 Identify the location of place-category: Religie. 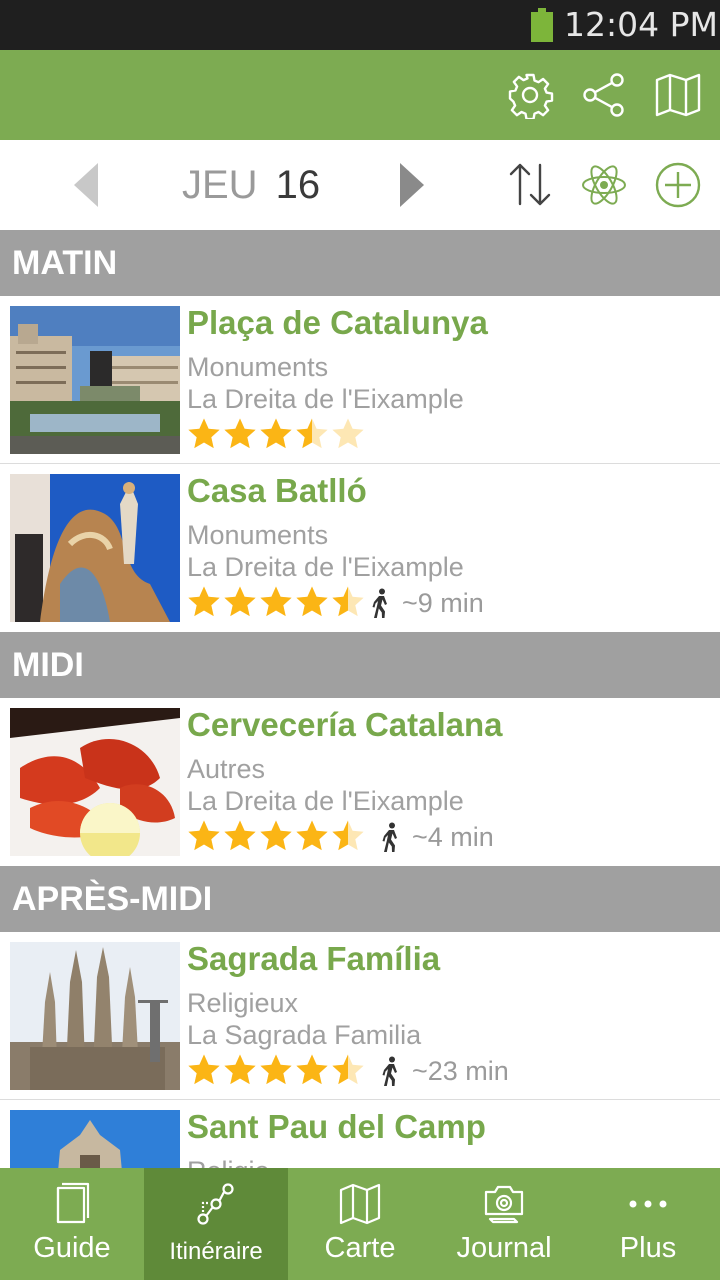
(228, 1162).